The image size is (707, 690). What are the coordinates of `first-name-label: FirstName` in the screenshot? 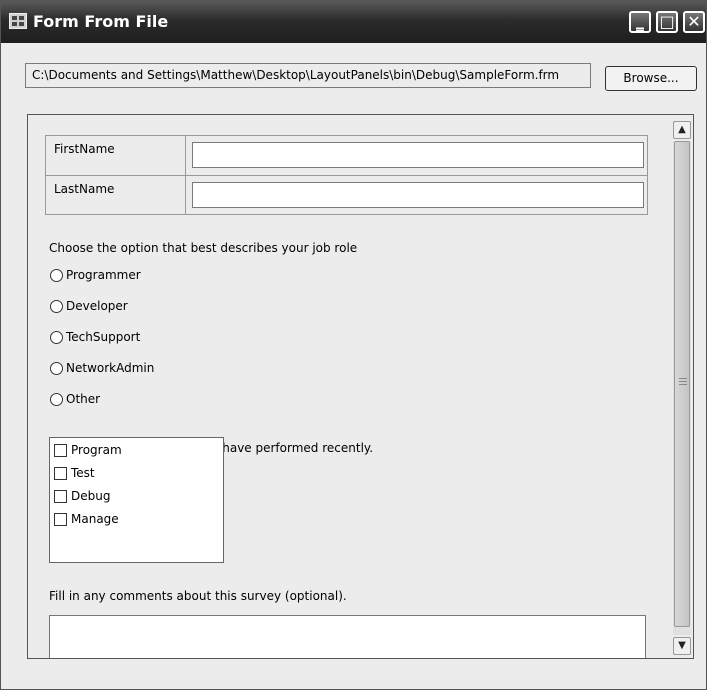 It's located at (116, 155).